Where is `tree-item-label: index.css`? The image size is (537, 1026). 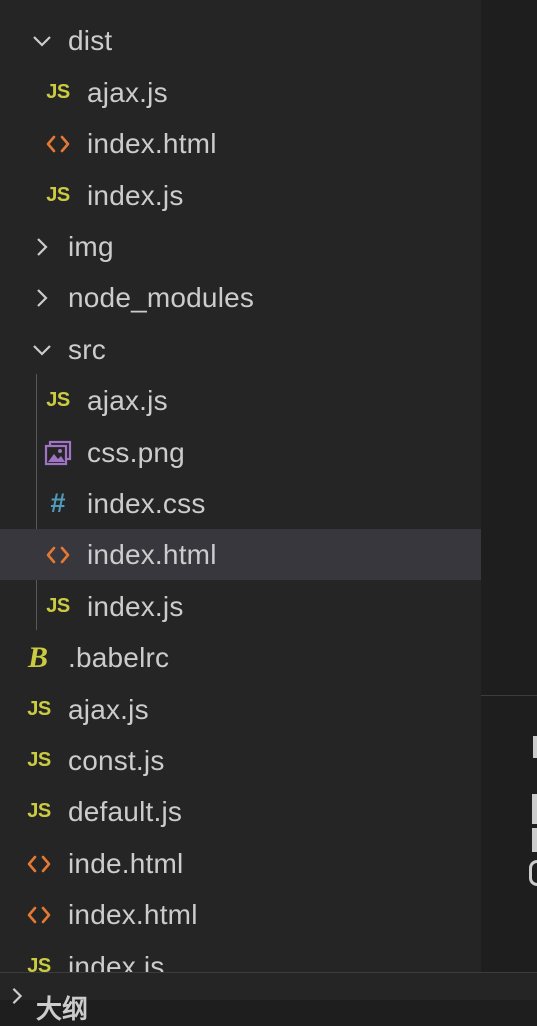 tree-item-label: index.css is located at coordinates (146, 503).